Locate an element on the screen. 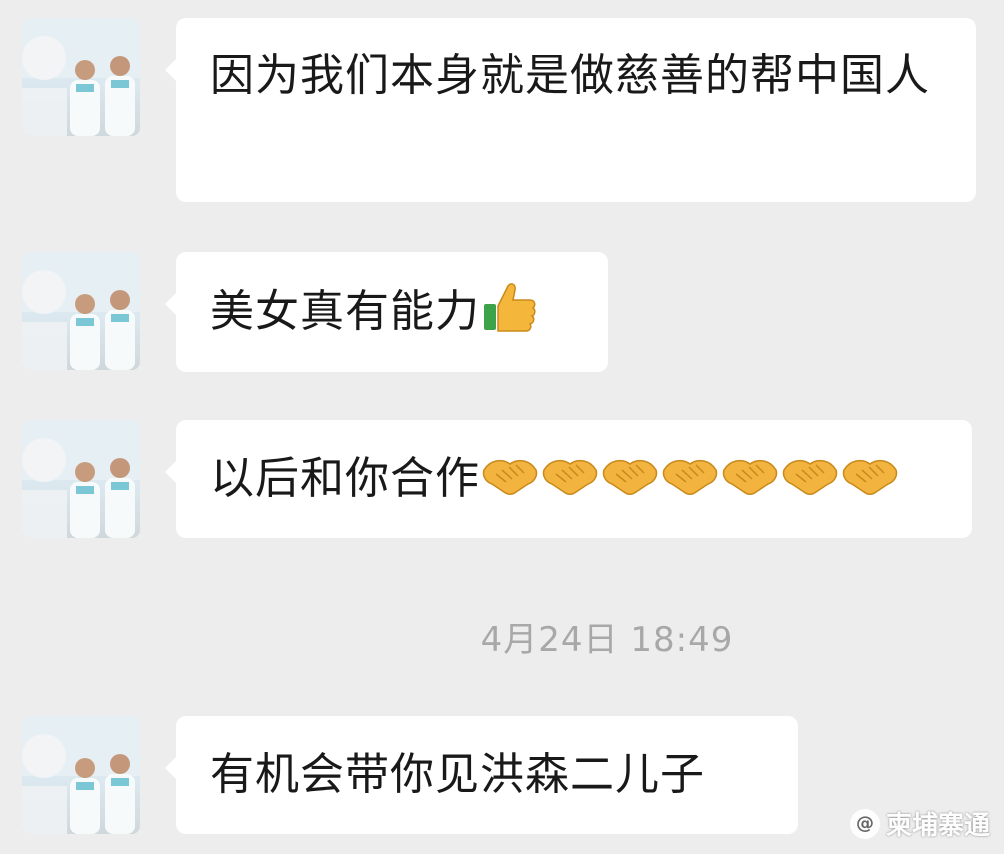 The image size is (1004, 854). message-text: 因为我们本身就是做慈善的帮中国人 is located at coordinates (570, 75).